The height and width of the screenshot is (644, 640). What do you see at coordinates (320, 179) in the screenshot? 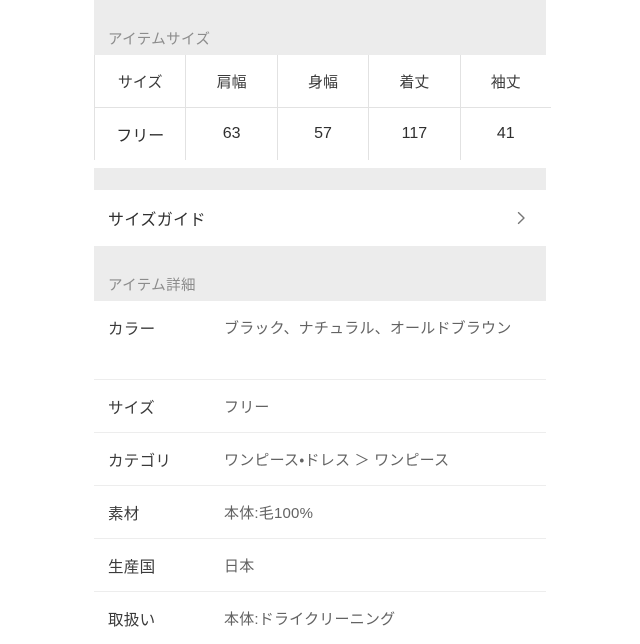
I see `section-spacer-above-size-guide` at bounding box center [320, 179].